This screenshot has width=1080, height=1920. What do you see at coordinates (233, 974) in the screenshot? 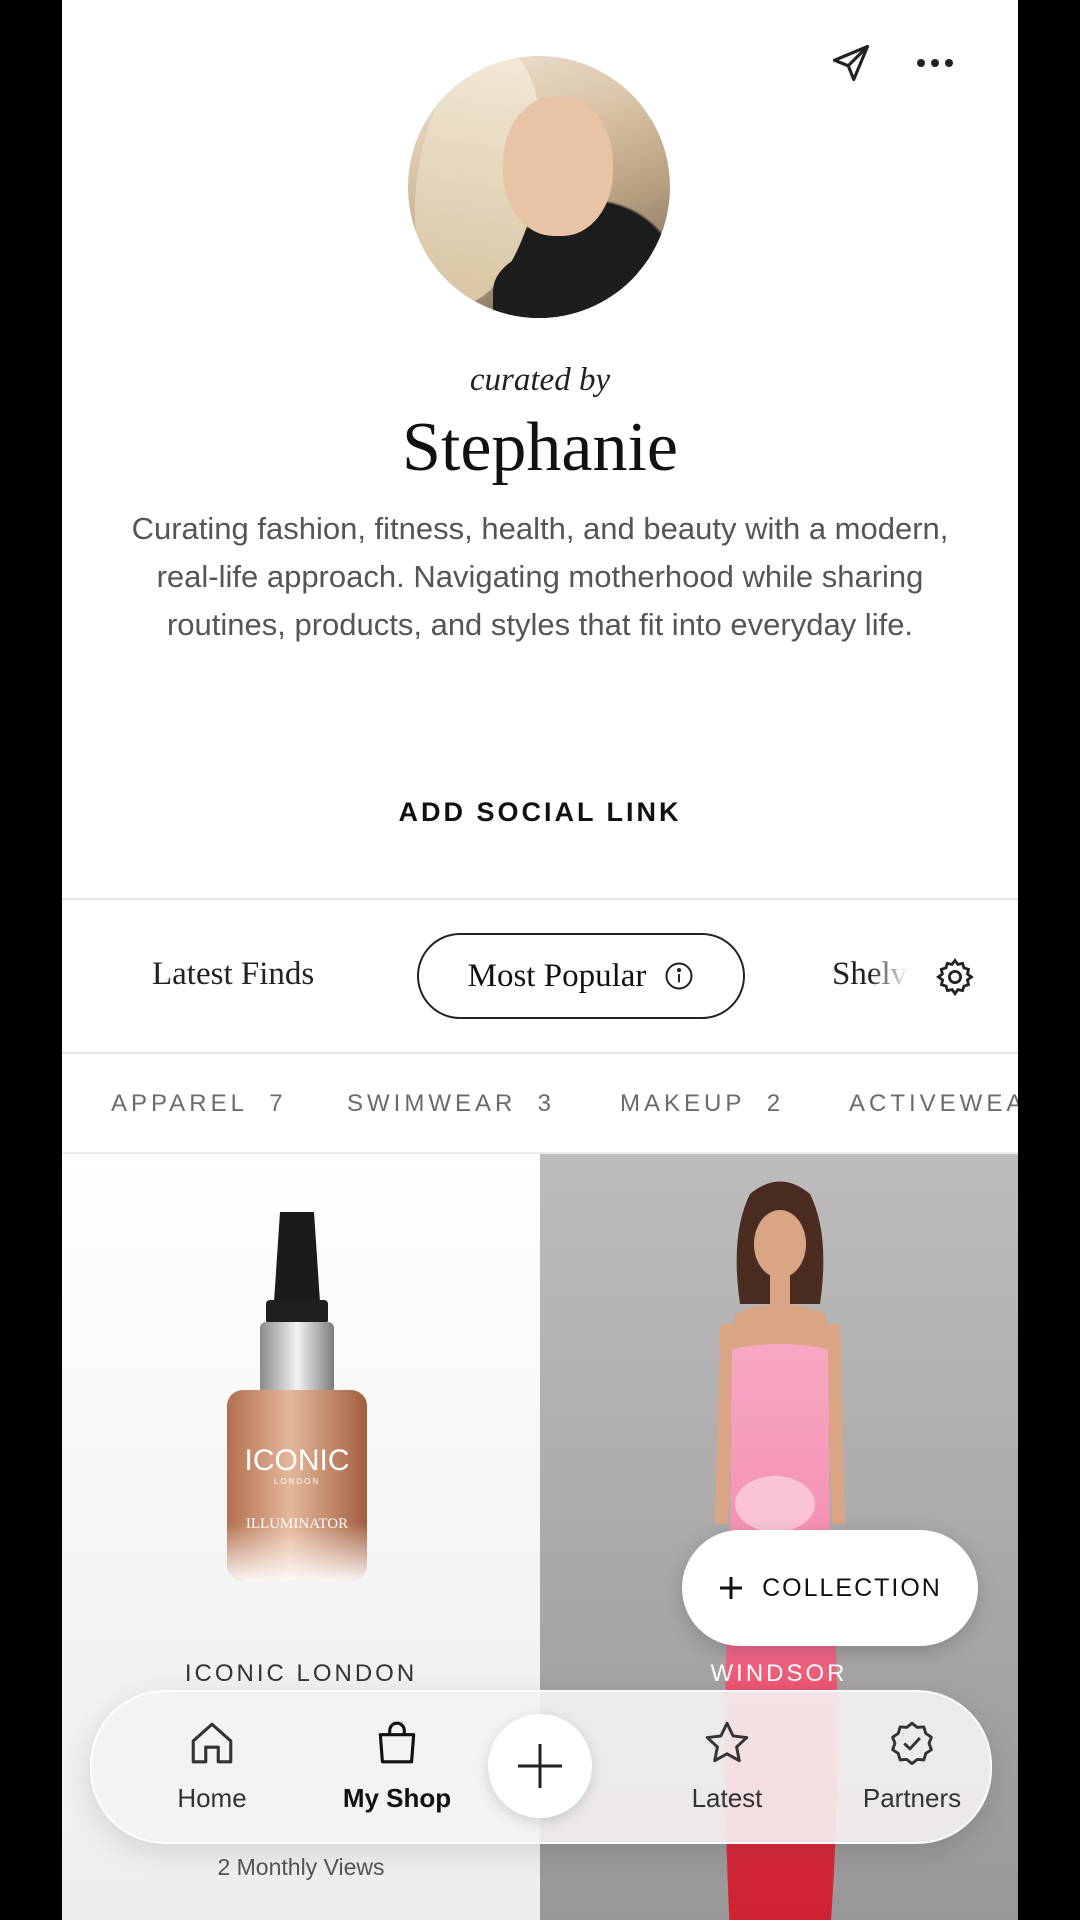
I see `tab-latest-finds: Latest Finds` at bounding box center [233, 974].